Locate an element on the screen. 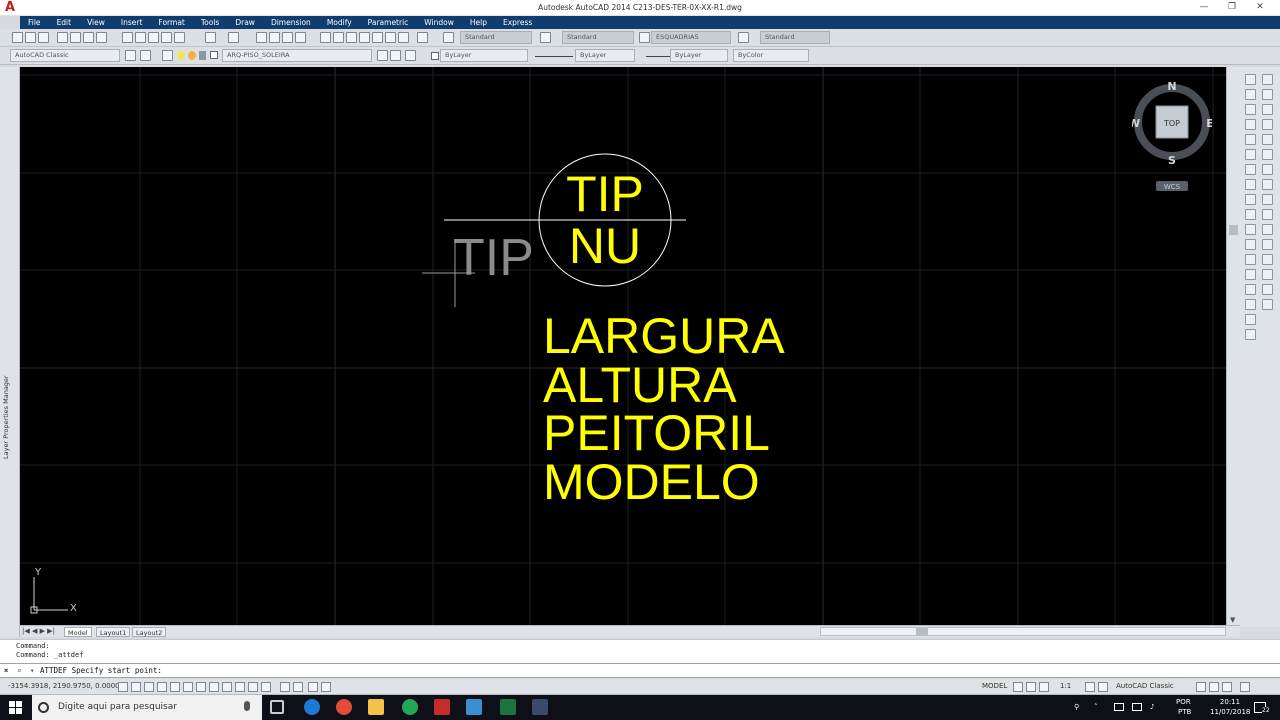 This screenshot has height=720, width=1280. polygon-tool-icon is located at coordinates (1250, 124).